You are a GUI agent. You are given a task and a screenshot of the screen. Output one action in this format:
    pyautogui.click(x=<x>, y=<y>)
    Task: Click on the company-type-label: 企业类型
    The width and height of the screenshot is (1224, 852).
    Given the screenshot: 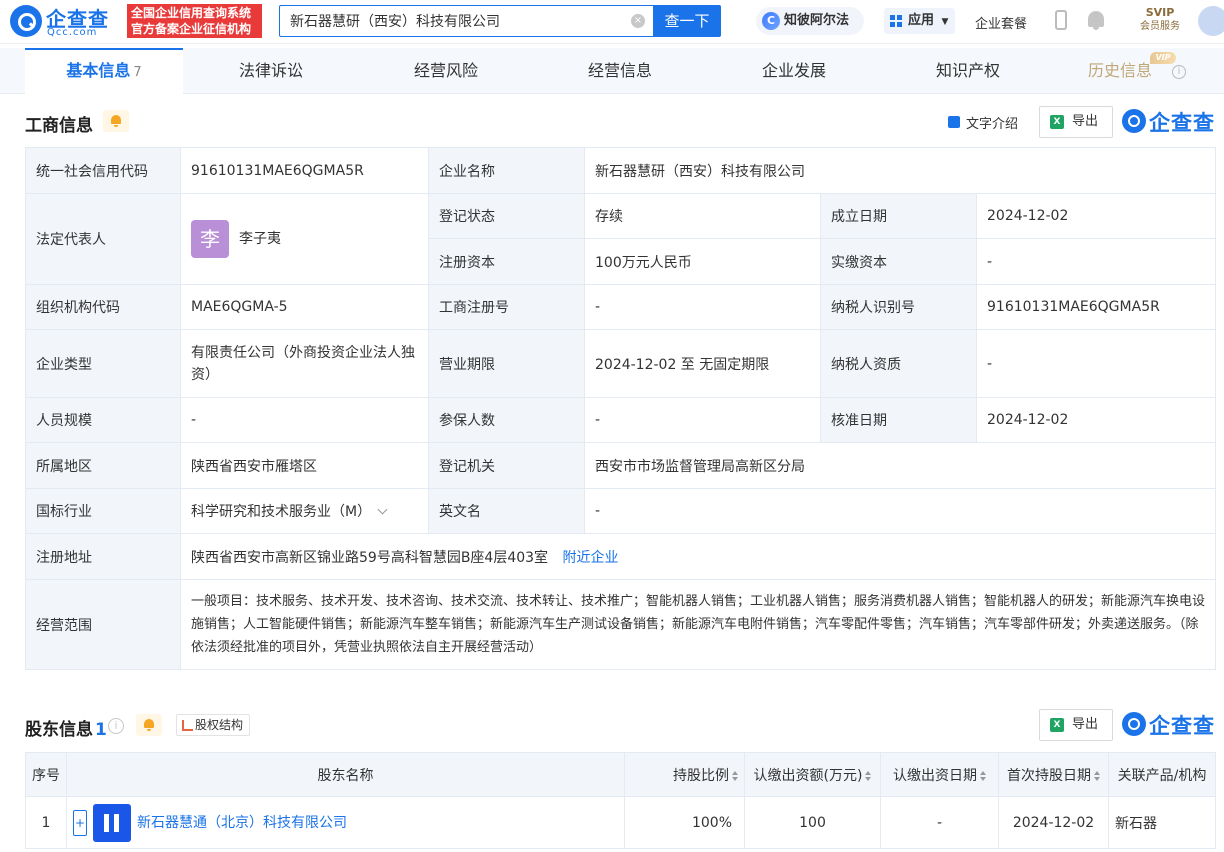 What is the action you would take?
    pyautogui.click(x=103, y=363)
    